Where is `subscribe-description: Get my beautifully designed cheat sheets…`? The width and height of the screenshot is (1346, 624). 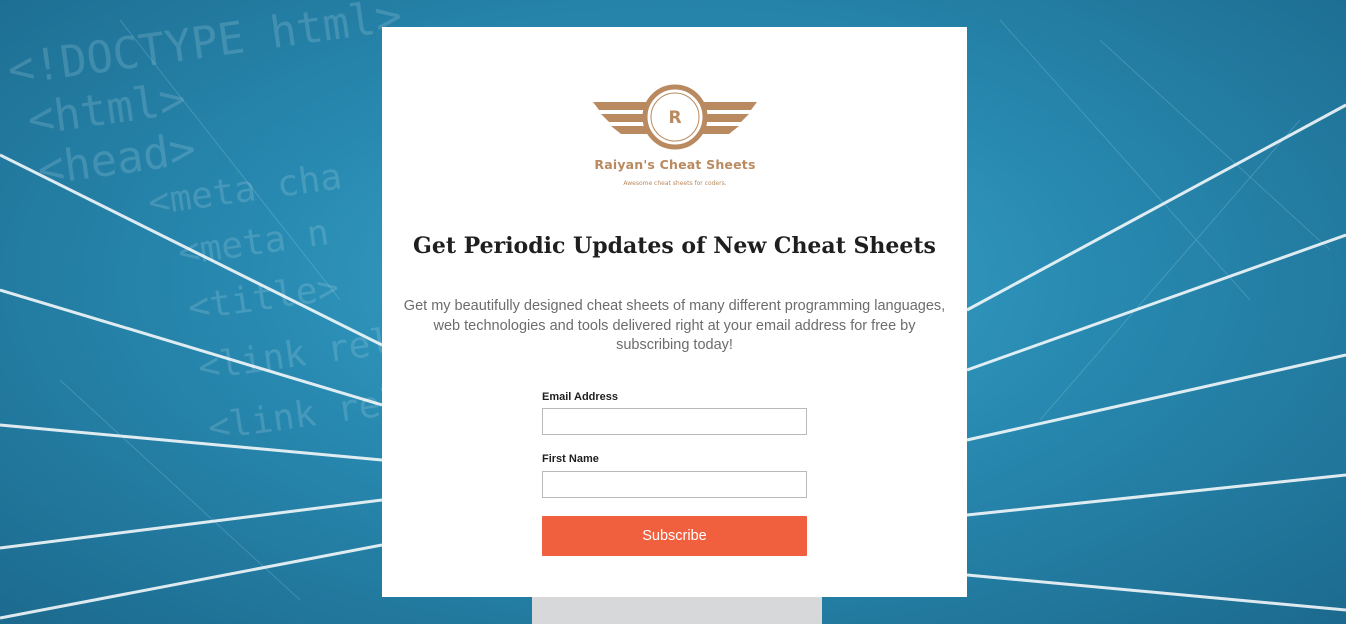 subscribe-description: Get my beautifully designed cheat sheets… is located at coordinates (674, 325).